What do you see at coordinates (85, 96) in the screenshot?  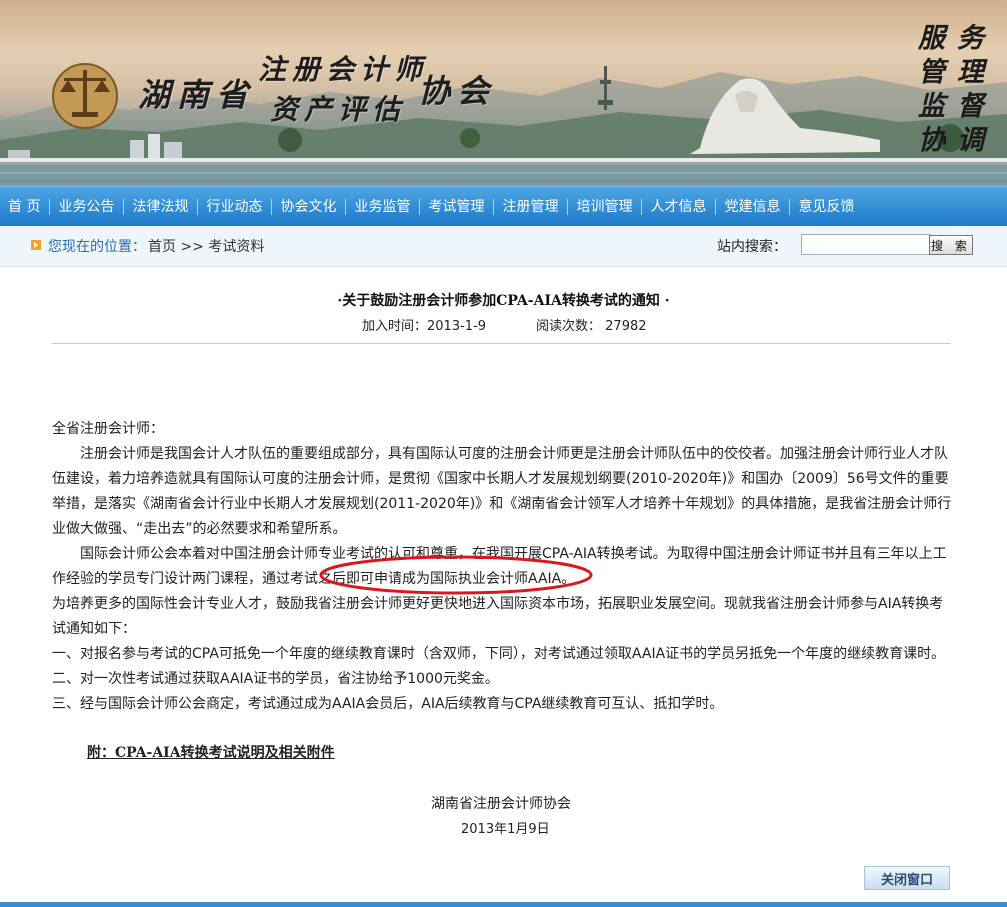 I see `scales-emblem-icon` at bounding box center [85, 96].